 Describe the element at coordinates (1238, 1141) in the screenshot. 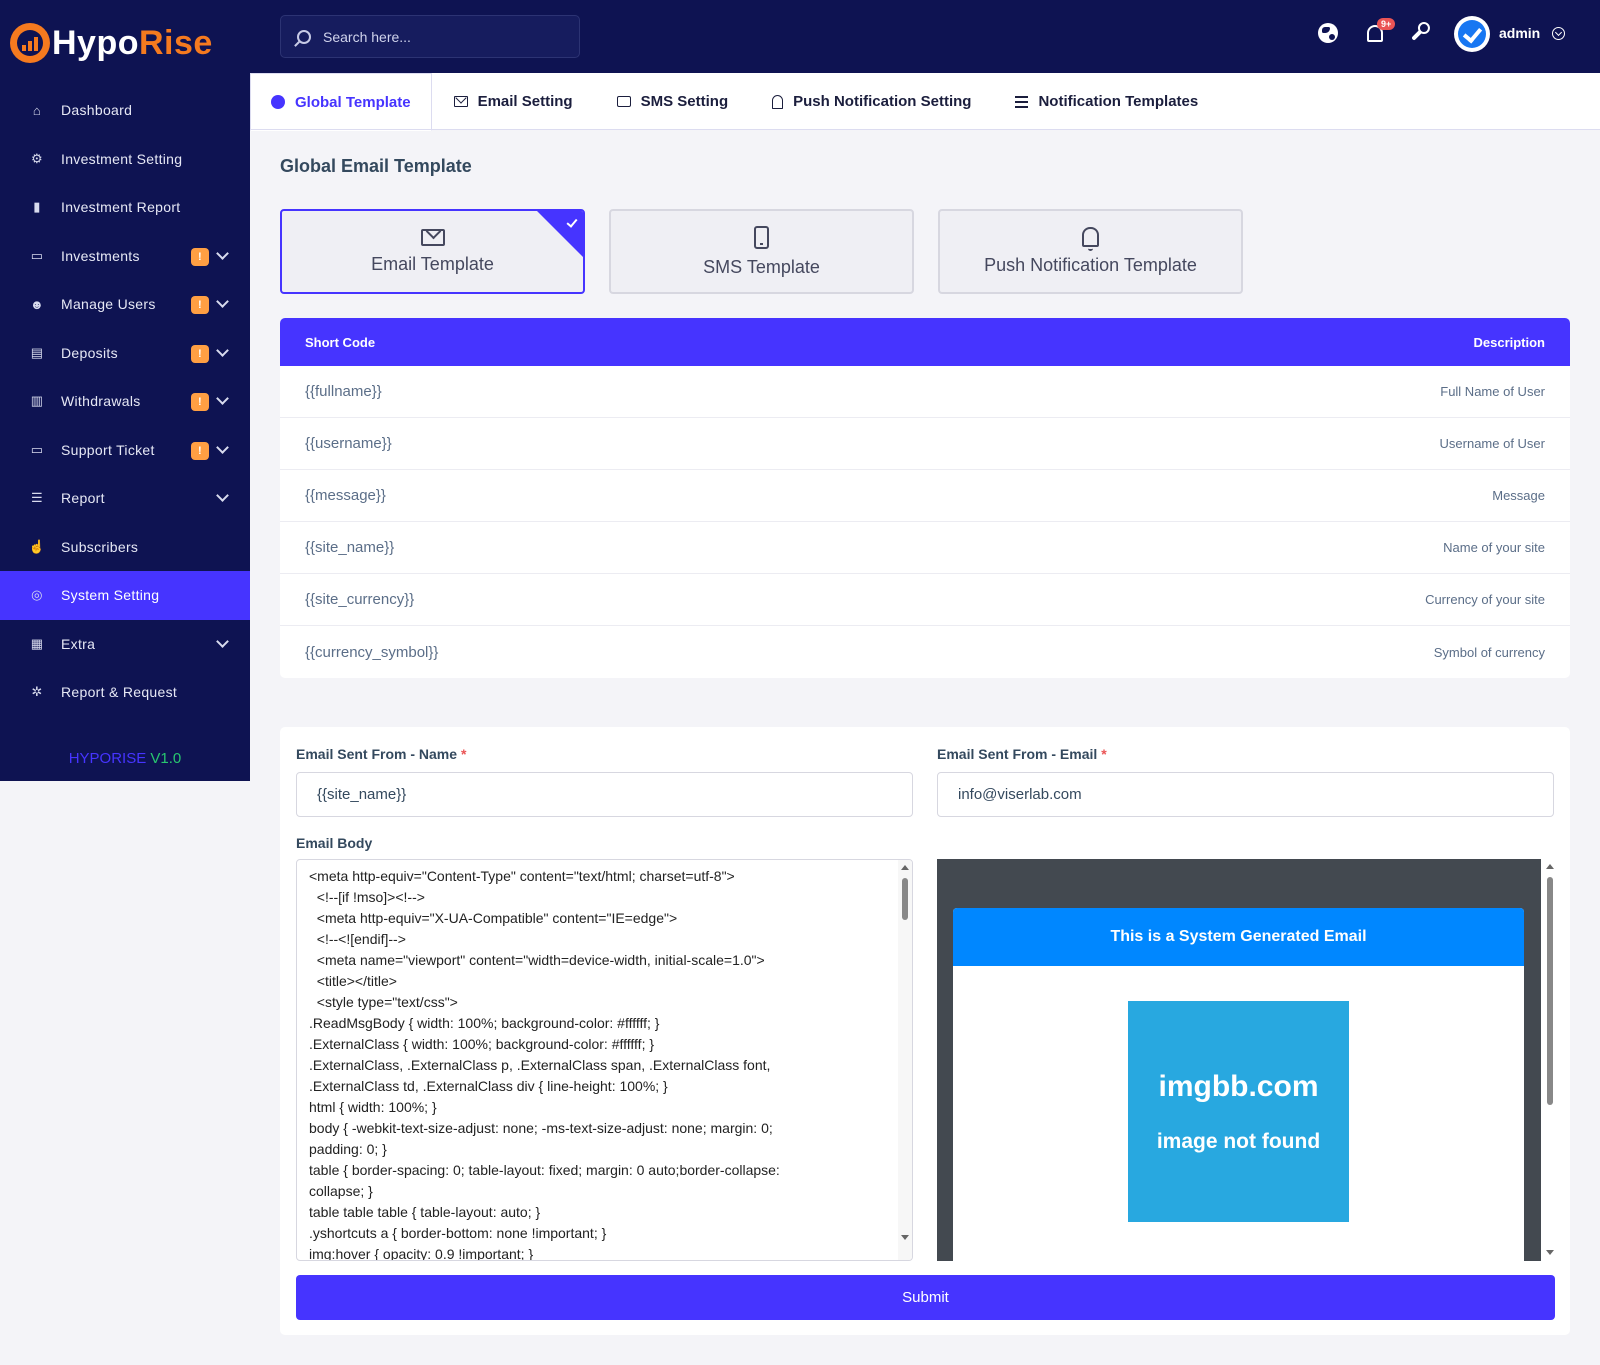

I see `preview-image-subtitle: image not found` at that location.